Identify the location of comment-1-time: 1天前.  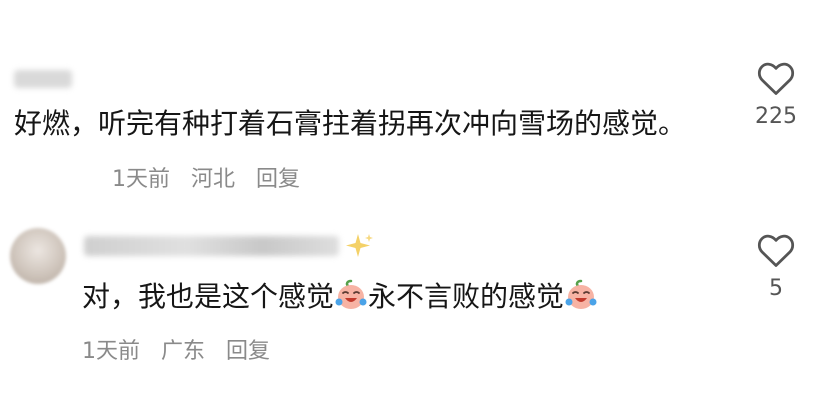
(141, 179).